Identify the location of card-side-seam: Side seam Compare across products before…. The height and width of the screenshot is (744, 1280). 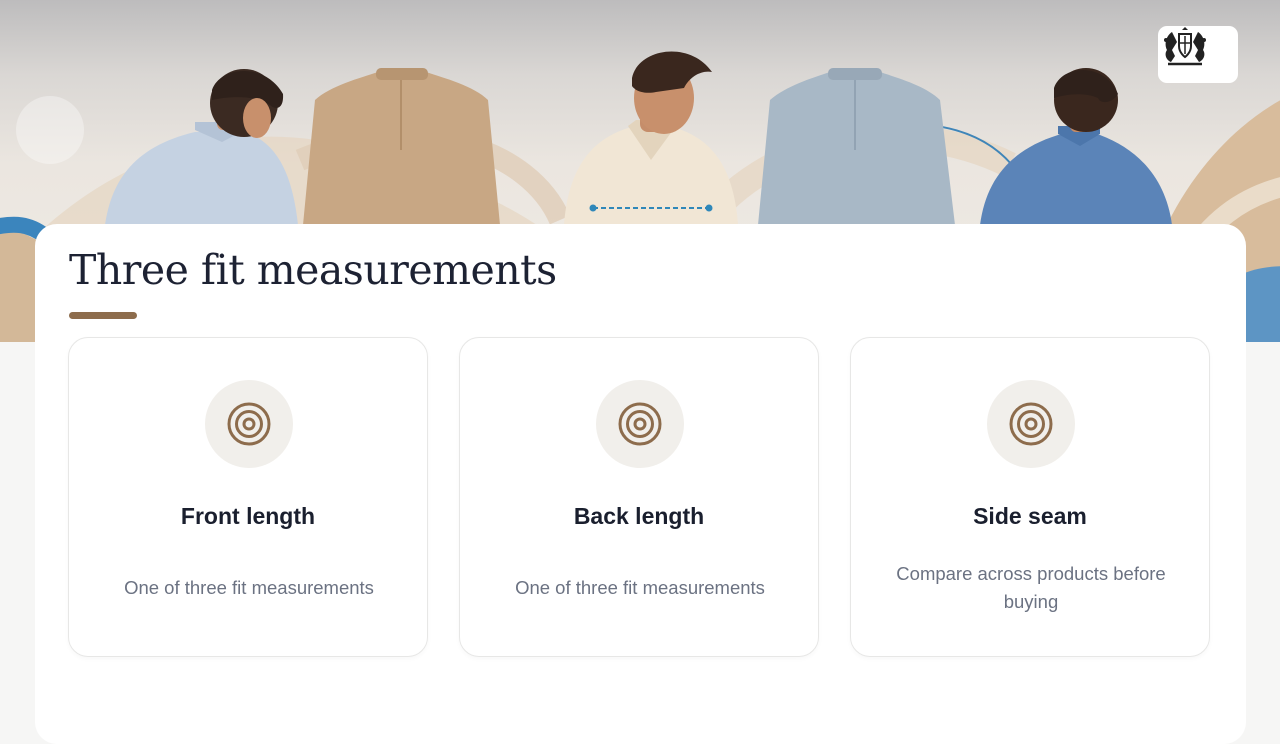
(1030, 497).